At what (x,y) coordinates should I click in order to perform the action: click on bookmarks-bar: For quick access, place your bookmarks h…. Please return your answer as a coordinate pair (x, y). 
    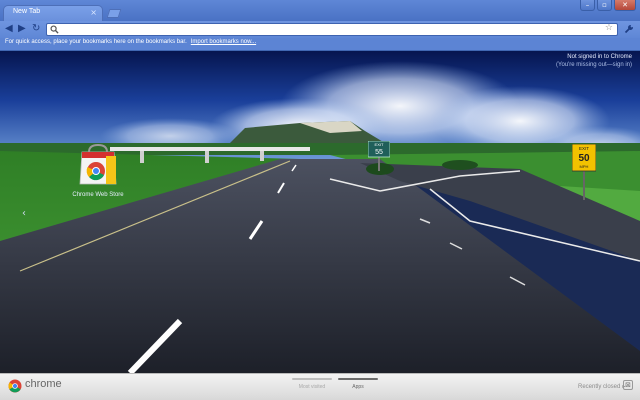
    Looking at the image, I should click on (320, 44).